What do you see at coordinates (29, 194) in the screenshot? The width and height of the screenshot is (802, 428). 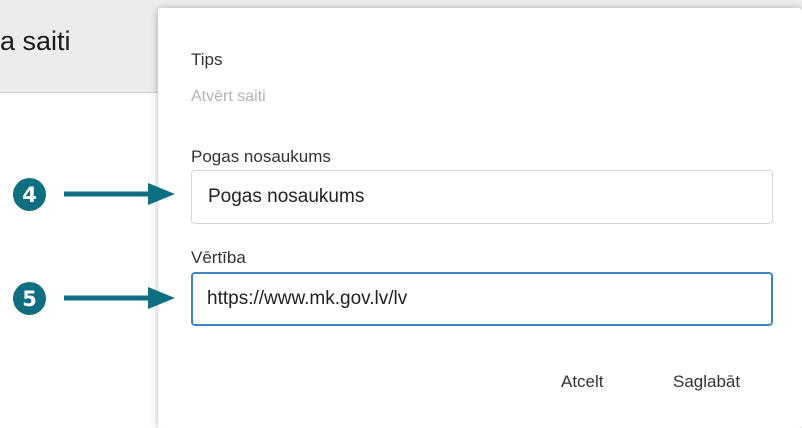 I see `step-4-badge: 4` at bounding box center [29, 194].